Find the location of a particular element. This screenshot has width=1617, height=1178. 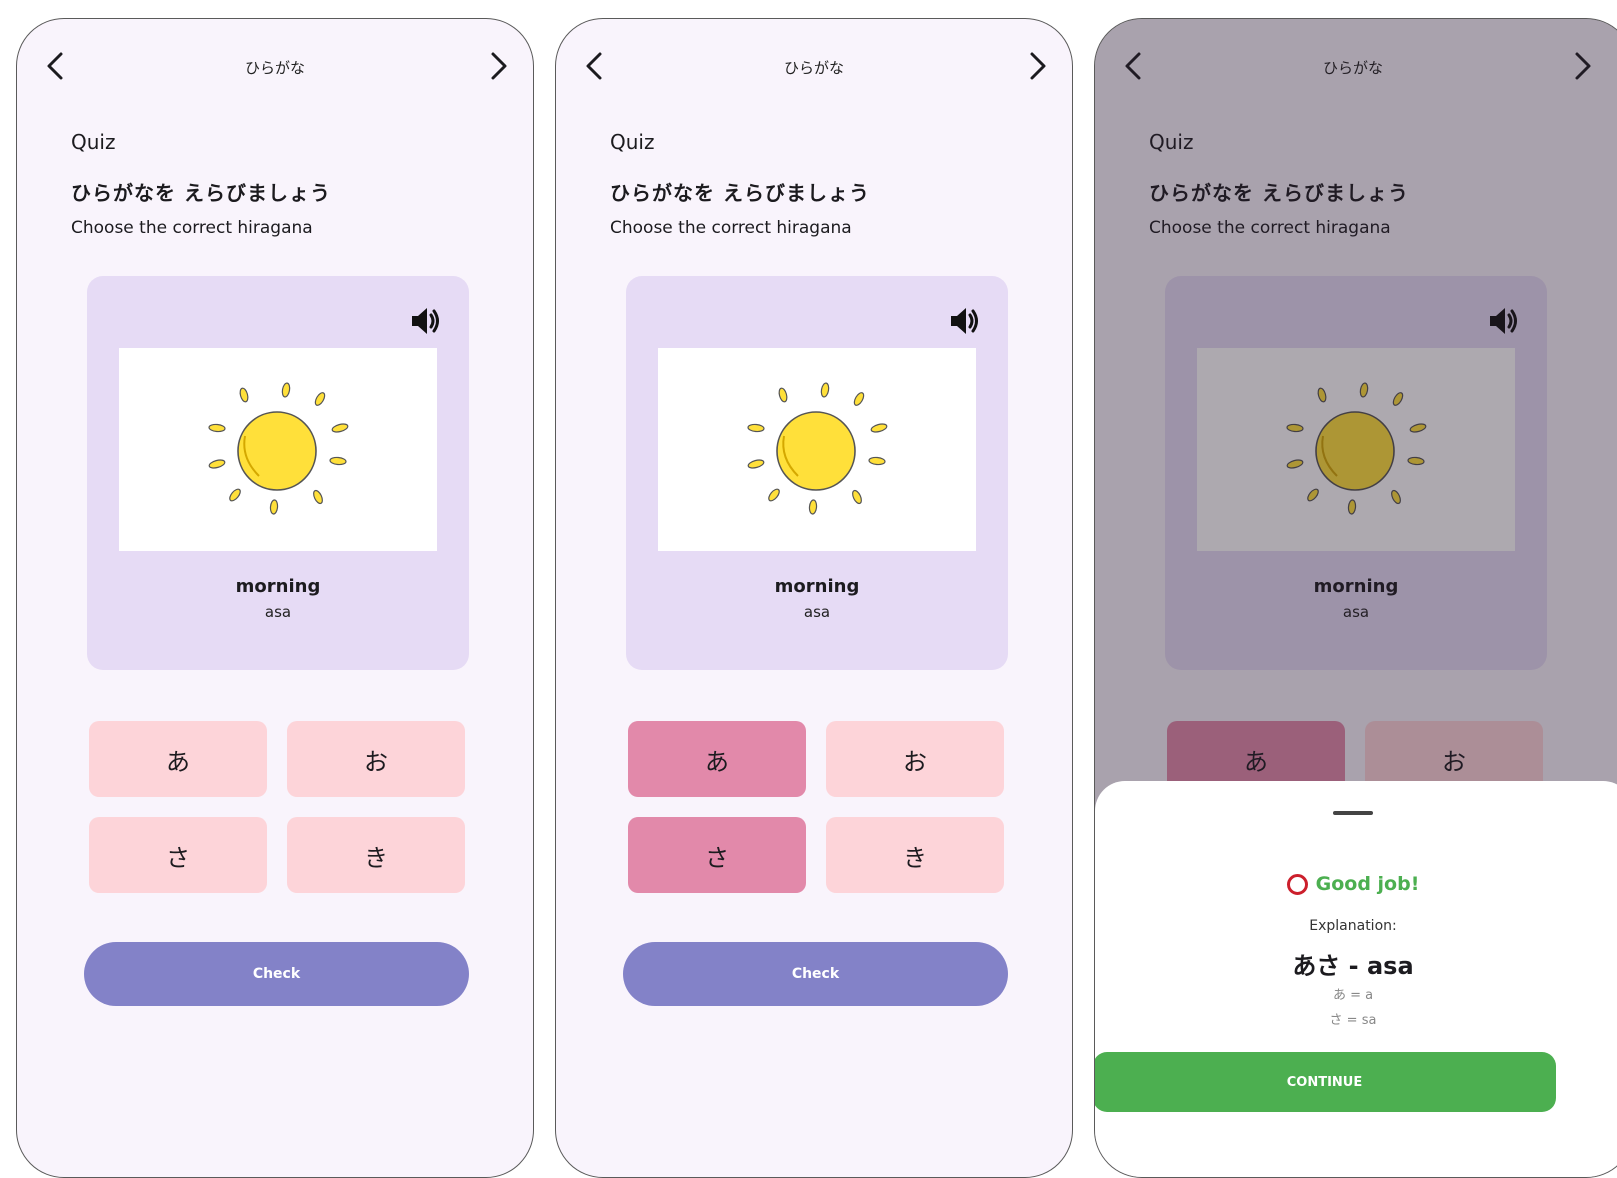

option-button: あ is located at coordinates (178, 759).